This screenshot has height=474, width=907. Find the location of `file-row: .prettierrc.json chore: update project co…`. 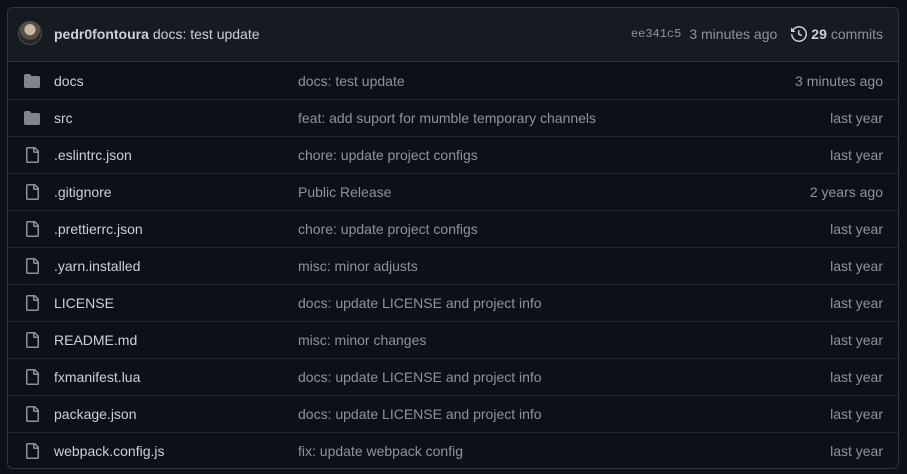

file-row: .prettierrc.json chore: update project co… is located at coordinates (453, 228).